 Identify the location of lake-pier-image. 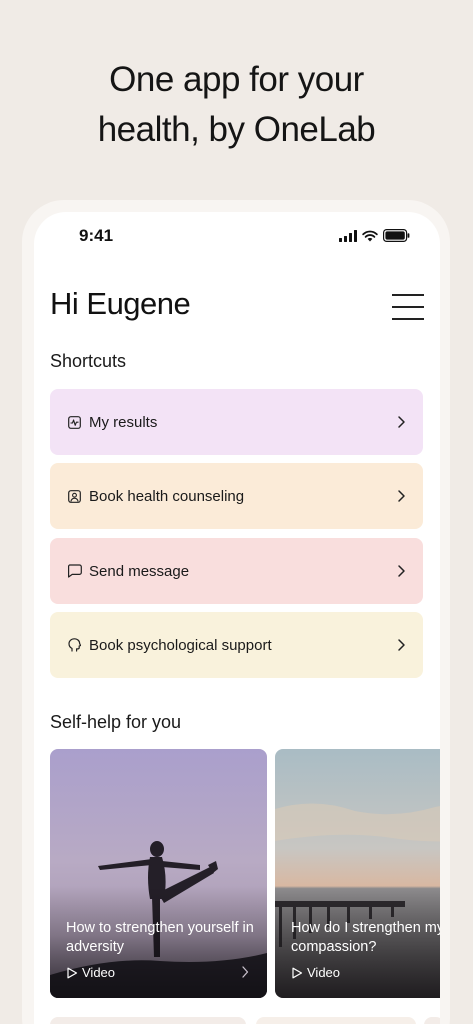
(357, 873).